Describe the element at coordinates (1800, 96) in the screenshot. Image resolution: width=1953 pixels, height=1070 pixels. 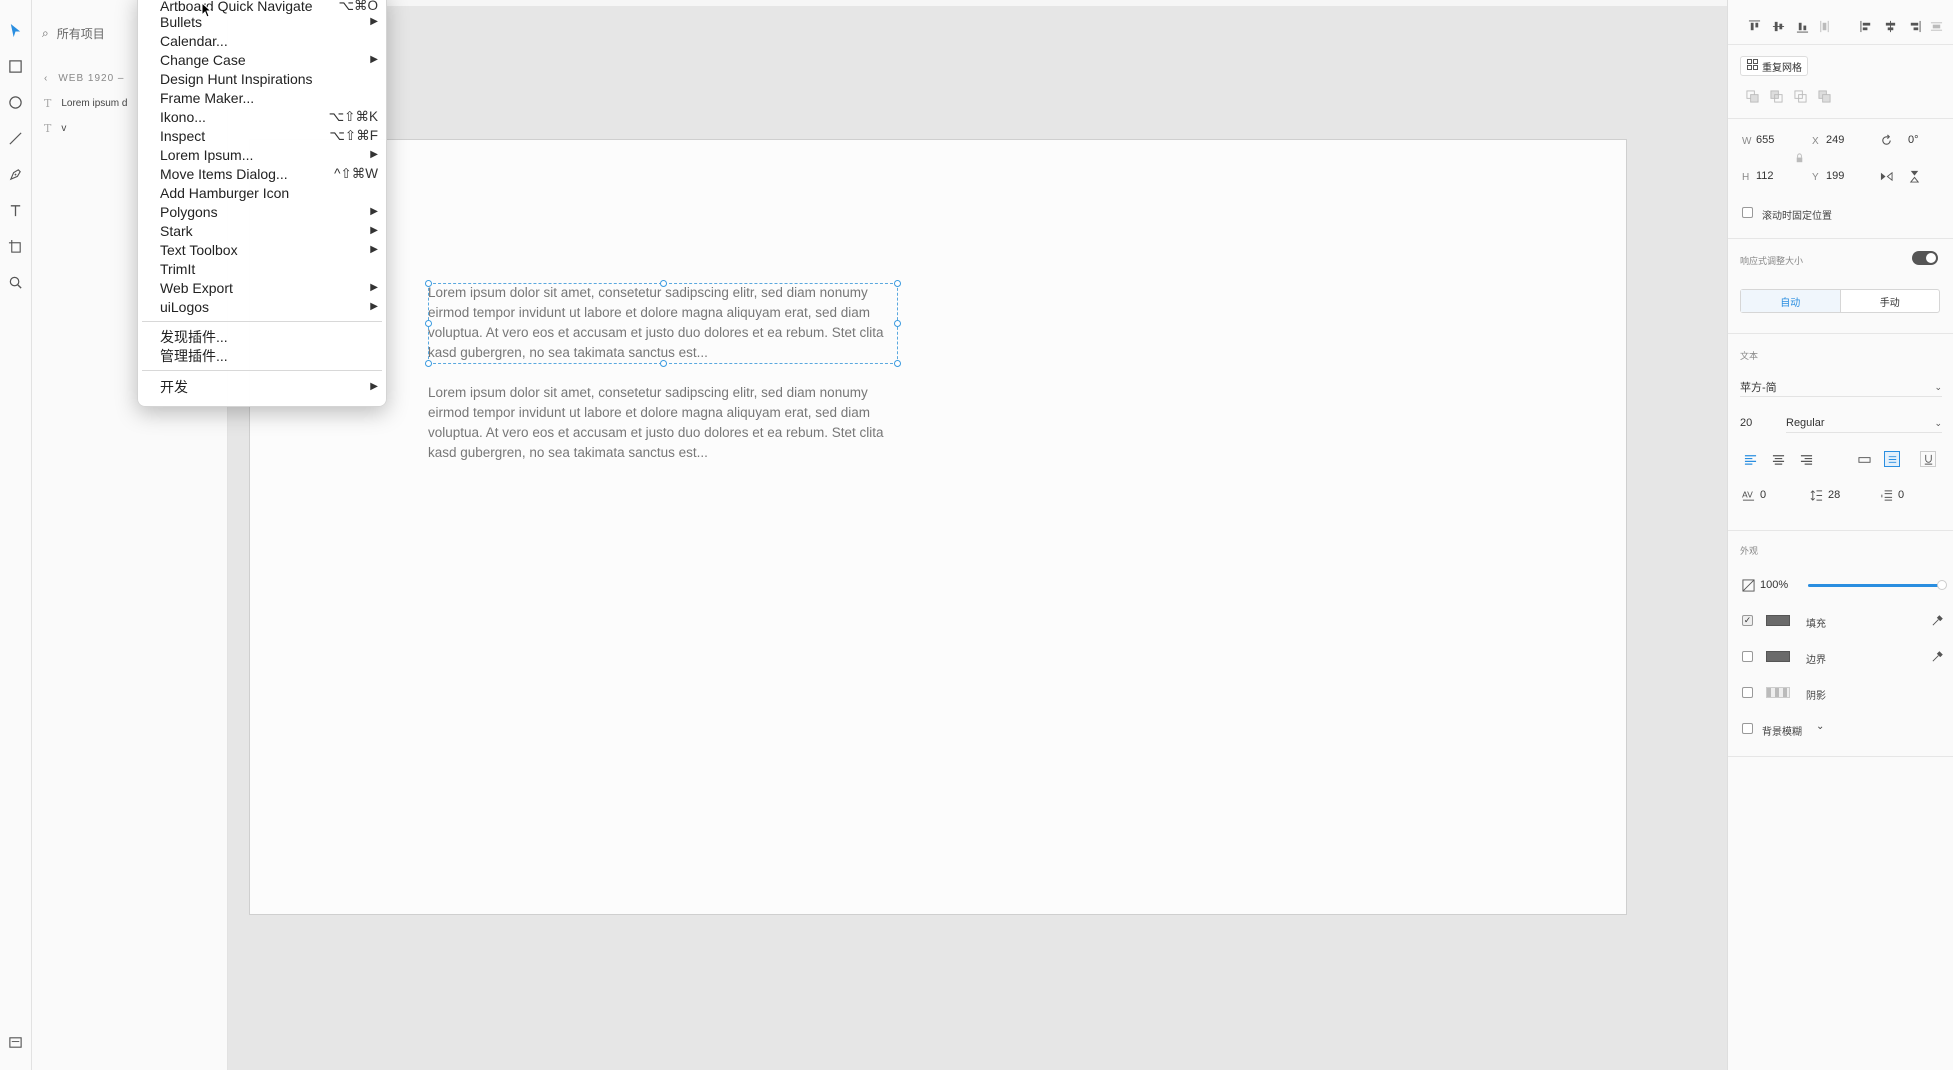
I see `boolean-intersect-icon` at that location.